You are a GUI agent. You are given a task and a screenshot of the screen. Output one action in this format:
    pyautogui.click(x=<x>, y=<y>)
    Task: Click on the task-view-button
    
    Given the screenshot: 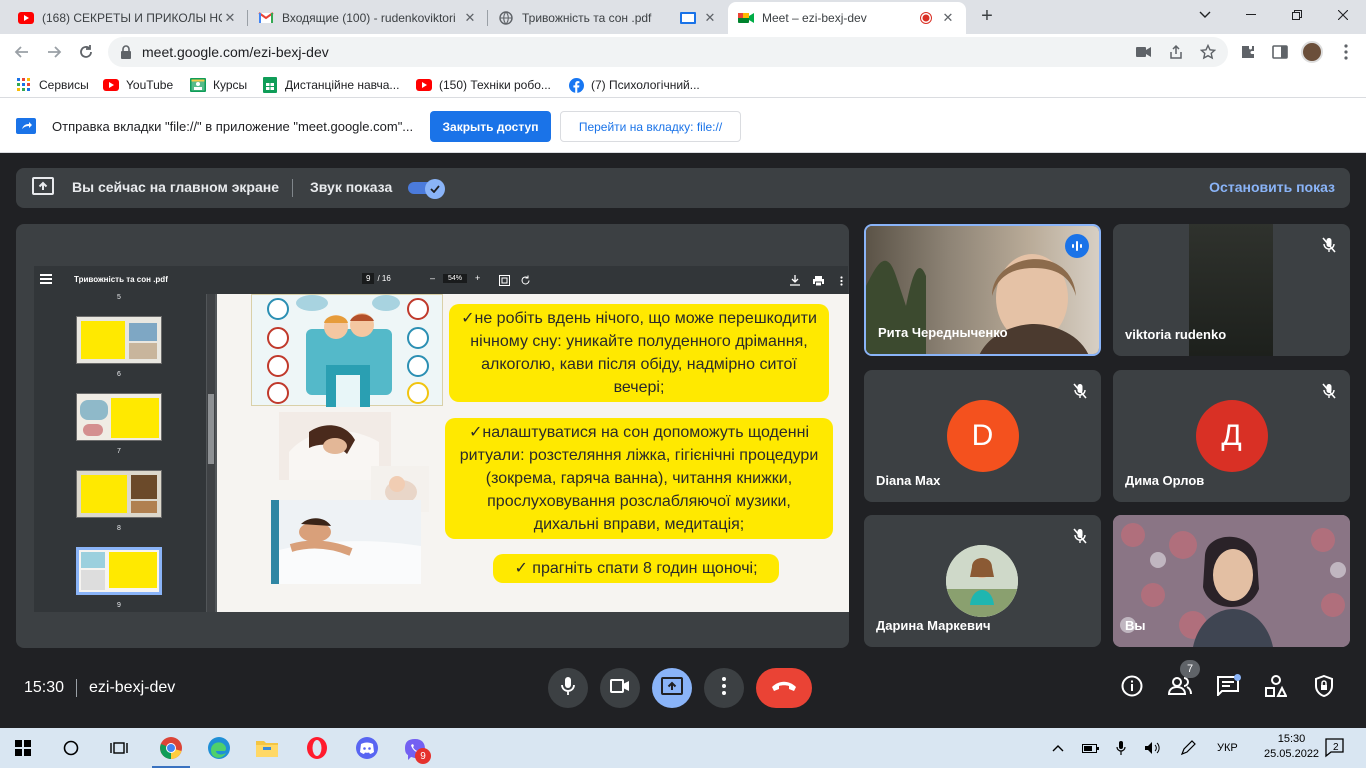 What is the action you would take?
    pyautogui.click(x=119, y=750)
    